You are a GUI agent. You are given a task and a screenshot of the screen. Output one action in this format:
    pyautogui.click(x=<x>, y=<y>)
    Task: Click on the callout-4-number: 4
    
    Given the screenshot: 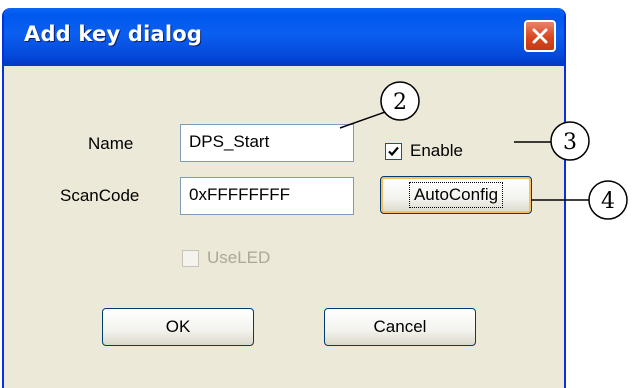 What is the action you would take?
    pyautogui.click(x=608, y=201)
    